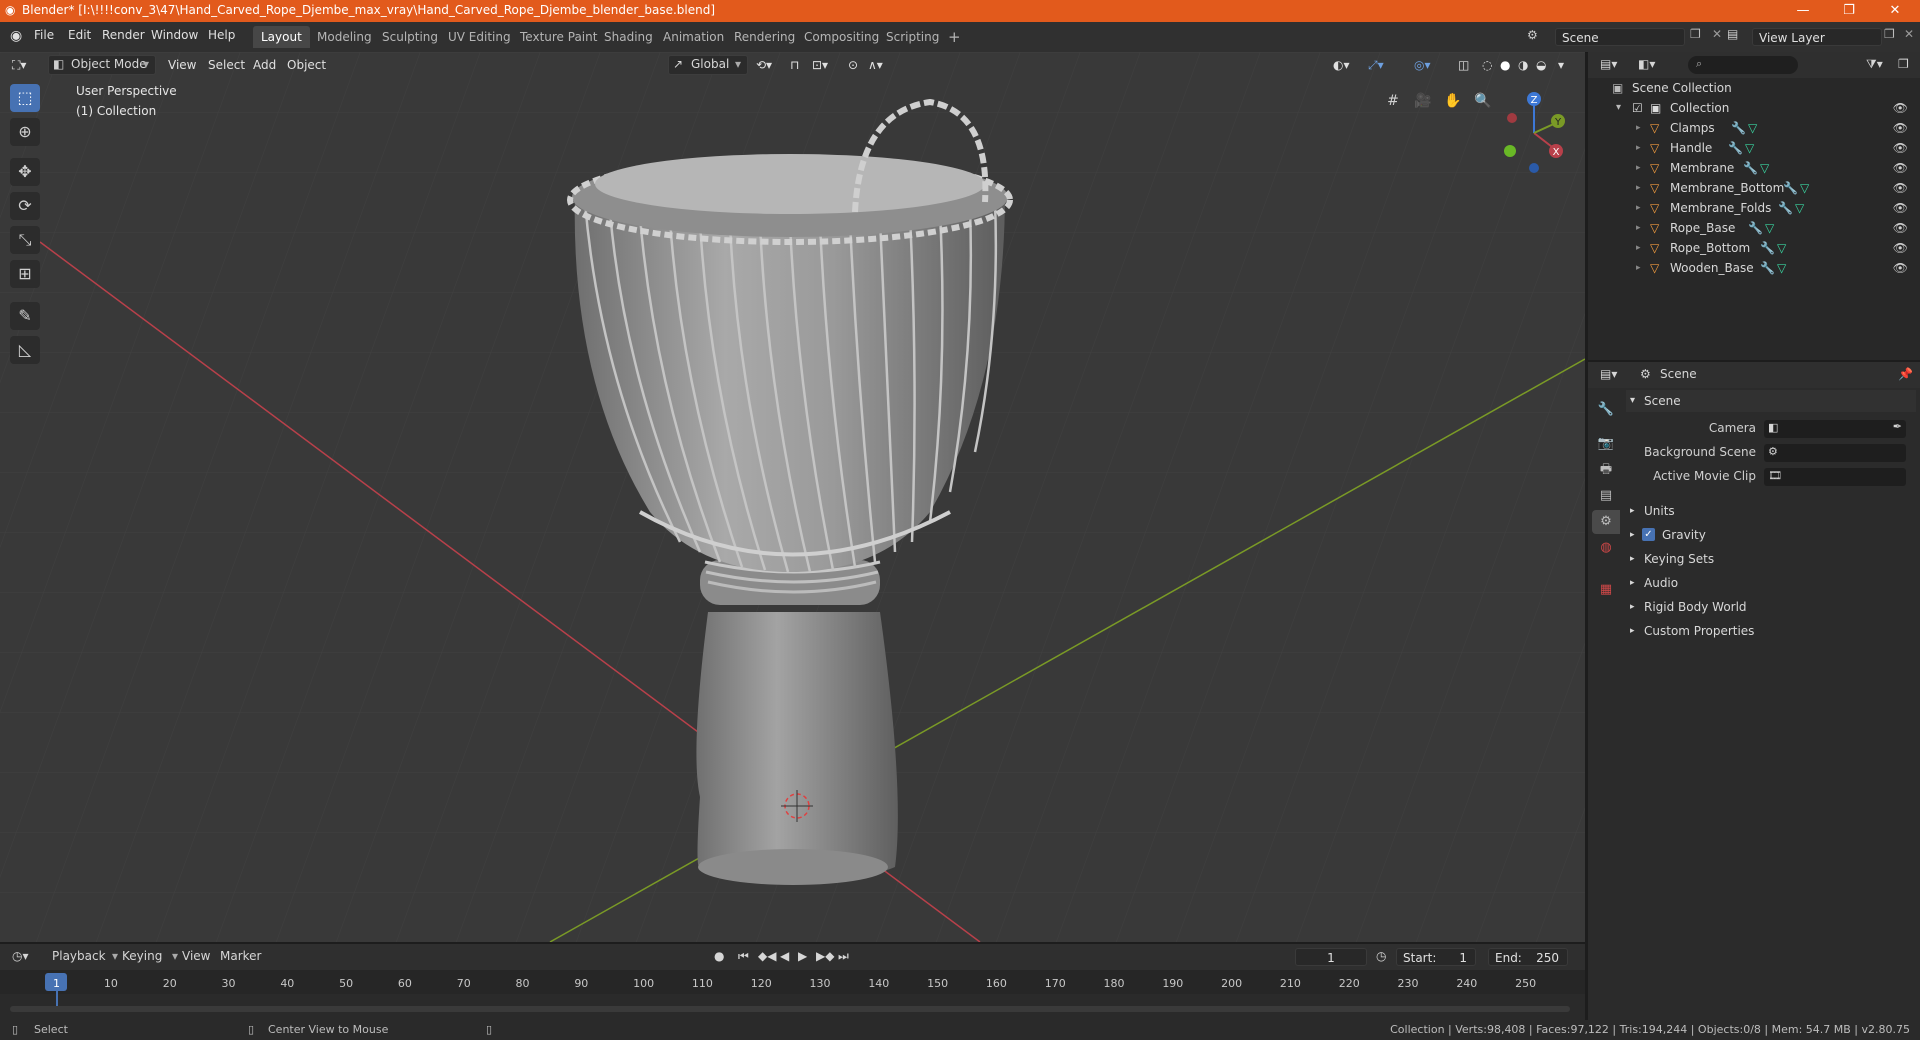  What do you see at coordinates (1606, 444) in the screenshot?
I see `render-tab-icon: 📷` at bounding box center [1606, 444].